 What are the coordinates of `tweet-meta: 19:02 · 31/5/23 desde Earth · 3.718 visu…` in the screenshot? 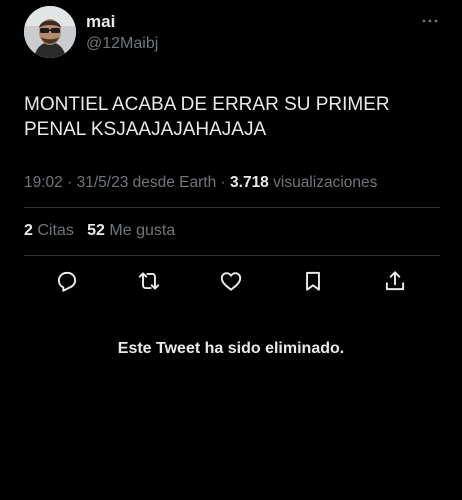 It's located at (200, 183).